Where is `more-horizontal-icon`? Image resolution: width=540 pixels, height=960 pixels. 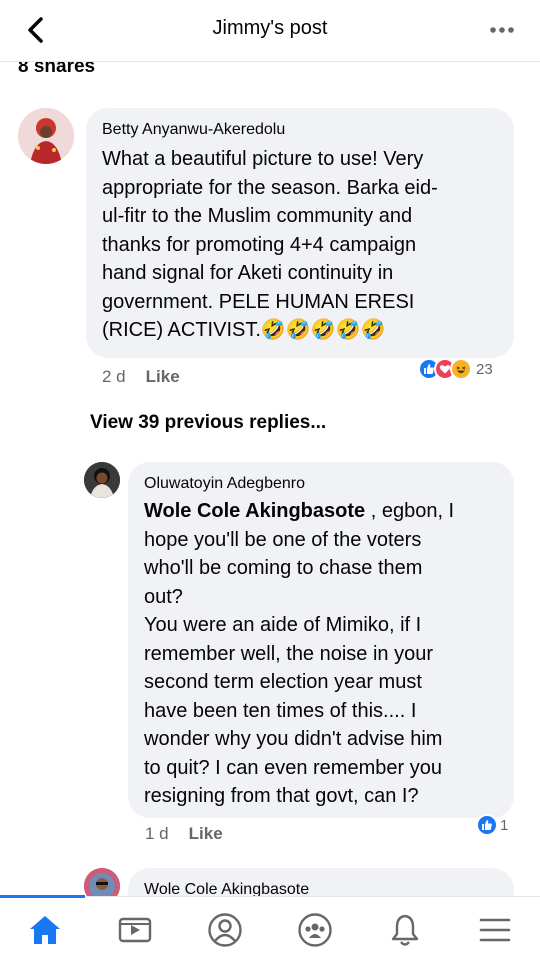 more-horizontal-icon is located at coordinates (502, 30).